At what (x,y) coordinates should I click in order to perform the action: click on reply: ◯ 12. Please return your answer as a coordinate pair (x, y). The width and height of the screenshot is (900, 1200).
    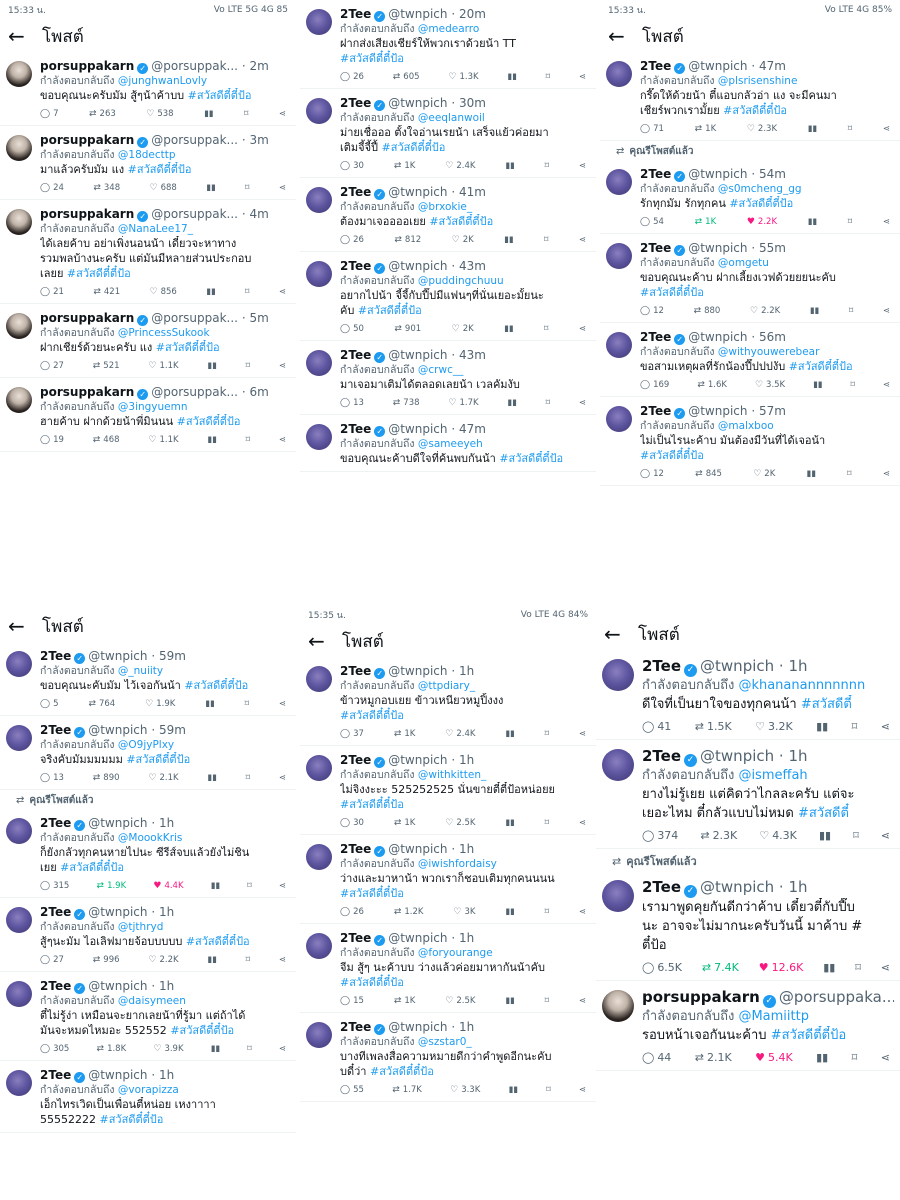
    Looking at the image, I should click on (652, 474).